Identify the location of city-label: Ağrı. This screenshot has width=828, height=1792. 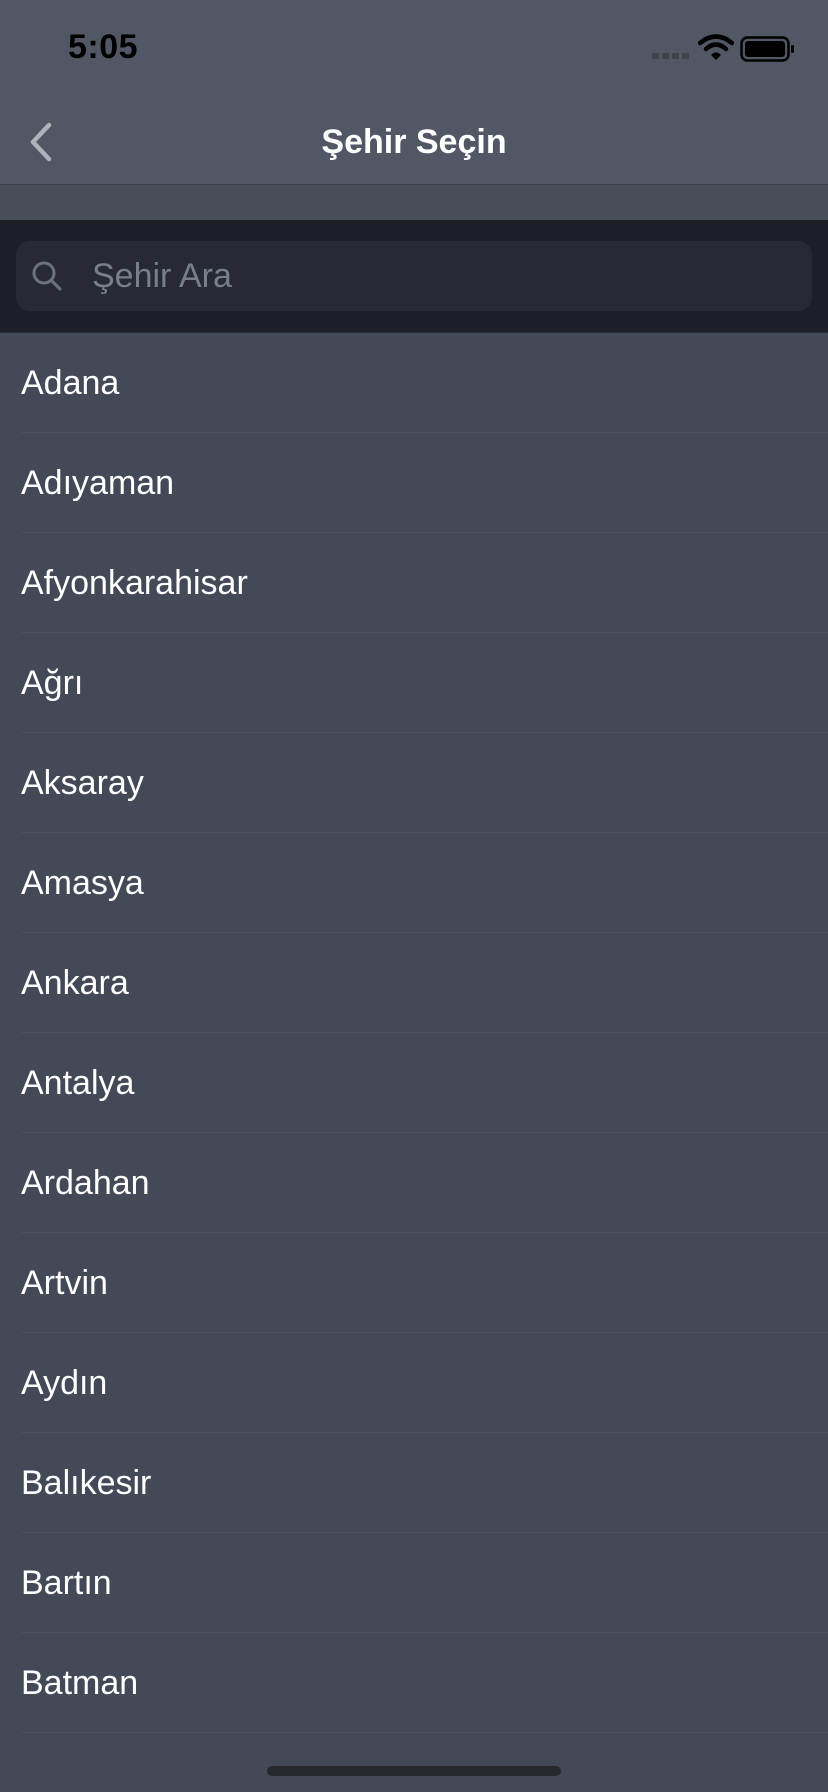
(52, 683).